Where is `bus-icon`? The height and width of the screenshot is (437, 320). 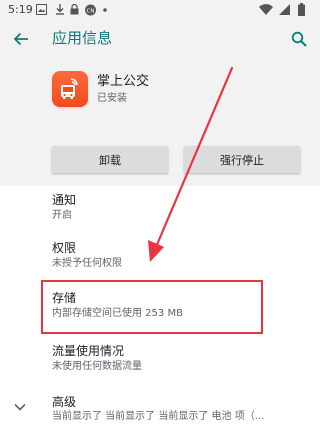 bus-icon is located at coordinates (69, 88).